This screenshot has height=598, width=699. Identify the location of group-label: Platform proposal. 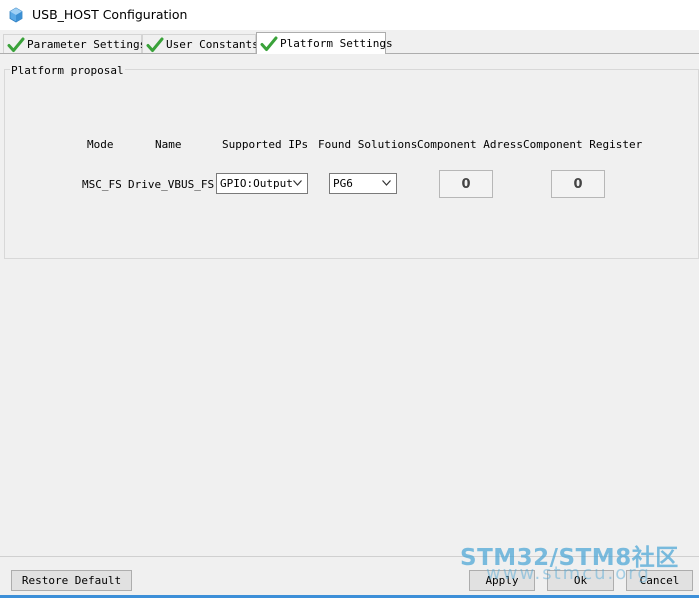
(67, 70).